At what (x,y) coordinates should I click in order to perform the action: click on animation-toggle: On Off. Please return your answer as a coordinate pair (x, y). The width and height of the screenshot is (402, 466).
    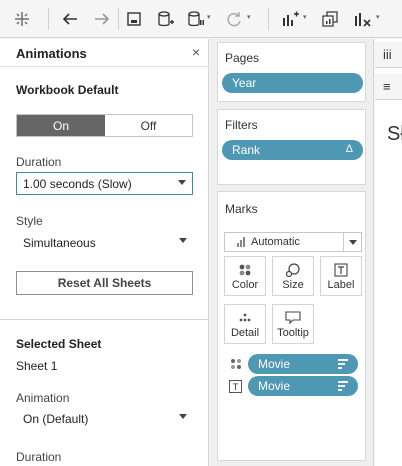
    Looking at the image, I should click on (104, 125).